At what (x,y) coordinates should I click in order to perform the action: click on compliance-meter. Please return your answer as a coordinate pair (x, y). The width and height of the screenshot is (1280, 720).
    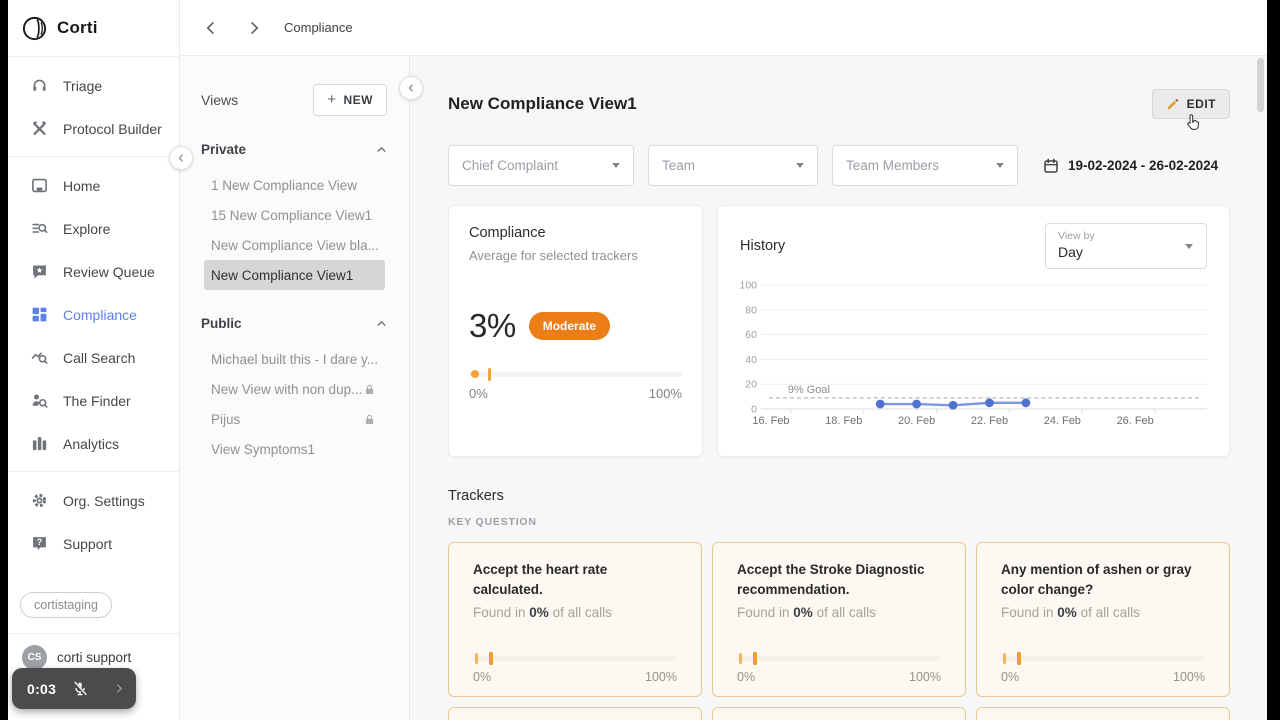
    Looking at the image, I should click on (575, 374).